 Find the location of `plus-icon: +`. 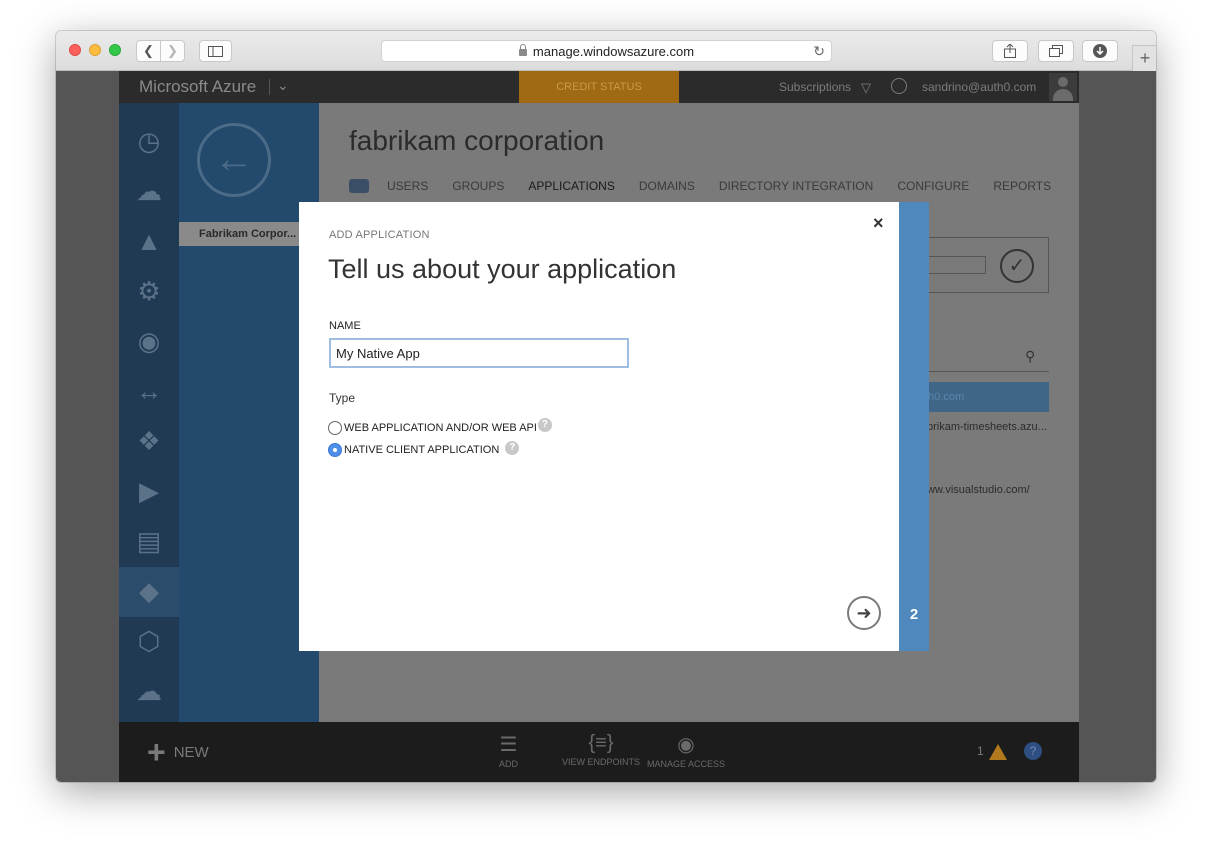

plus-icon: + is located at coordinates (156, 752).